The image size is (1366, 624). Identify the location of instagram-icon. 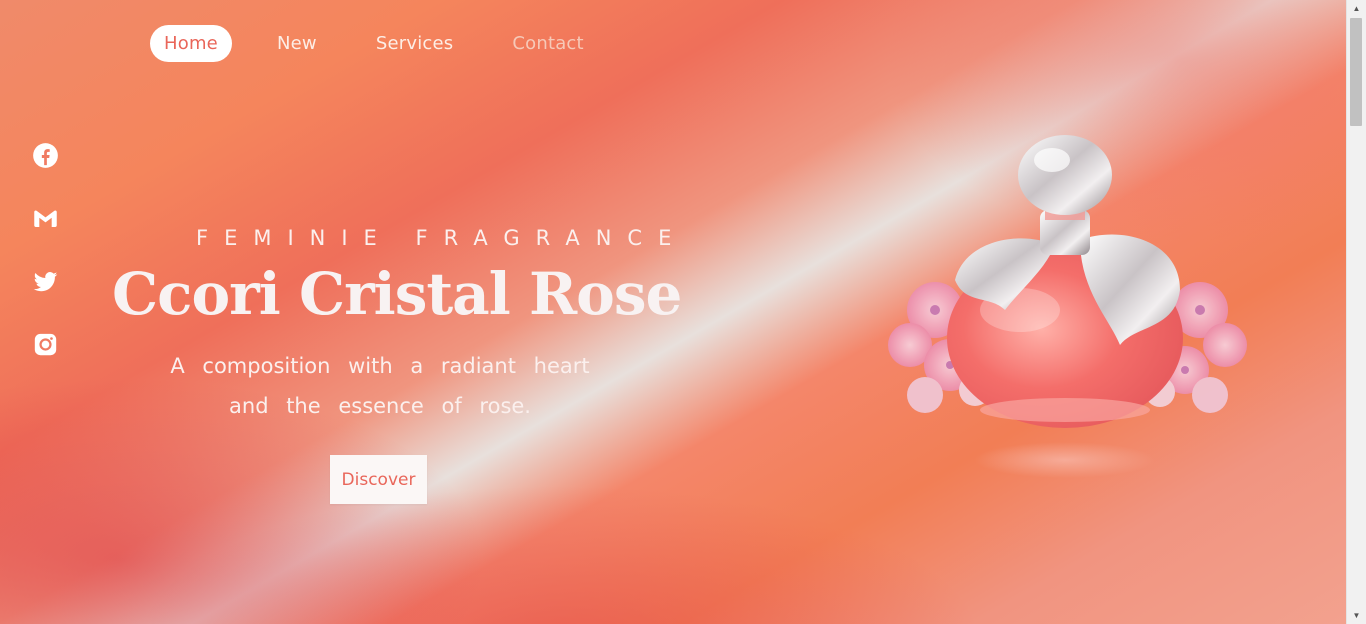
(45, 344).